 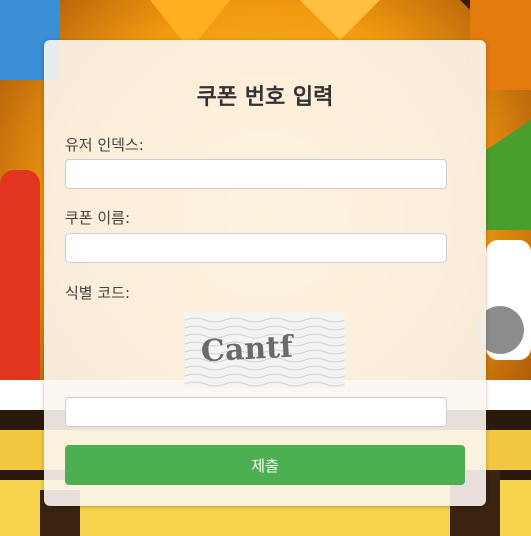 What do you see at coordinates (265, 465) in the screenshot?
I see `submit-button: 제출` at bounding box center [265, 465].